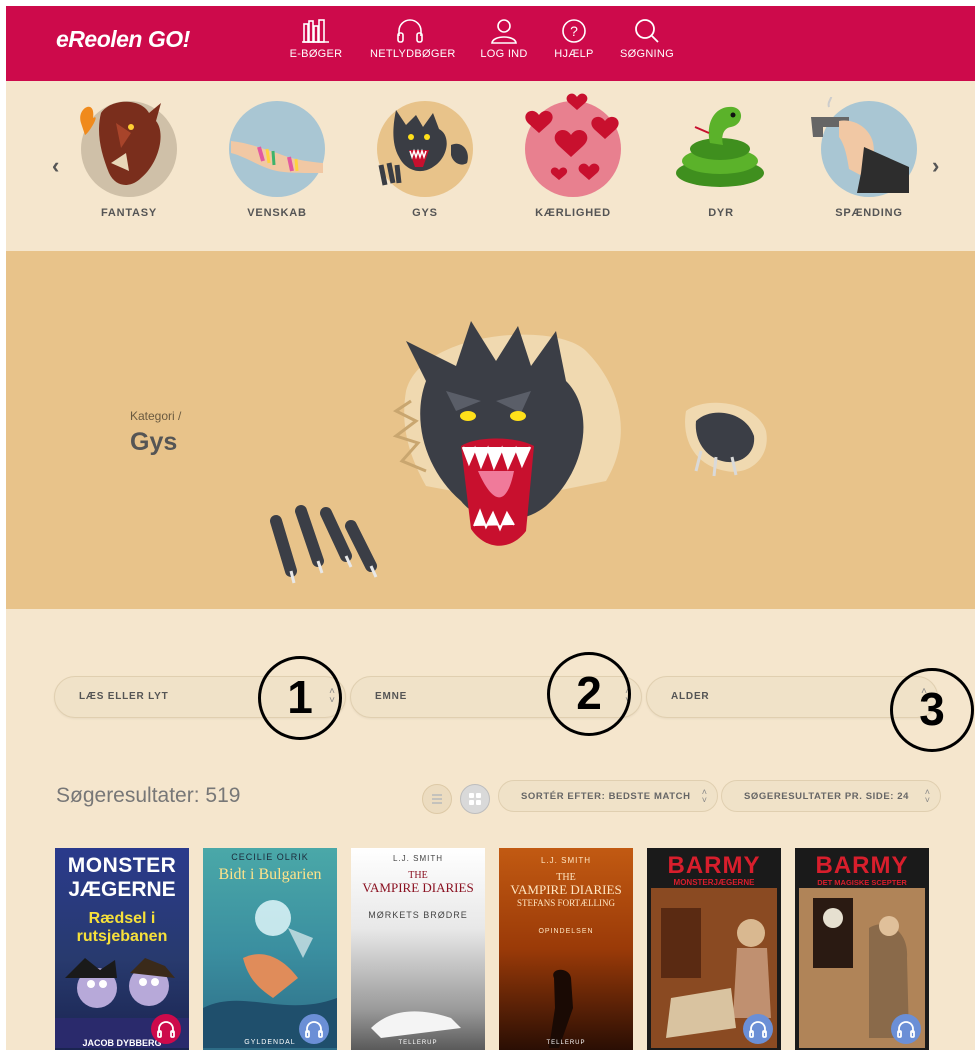 This screenshot has height=1050, width=975. I want to click on filter-age-label: ALDER, so click(690, 696).